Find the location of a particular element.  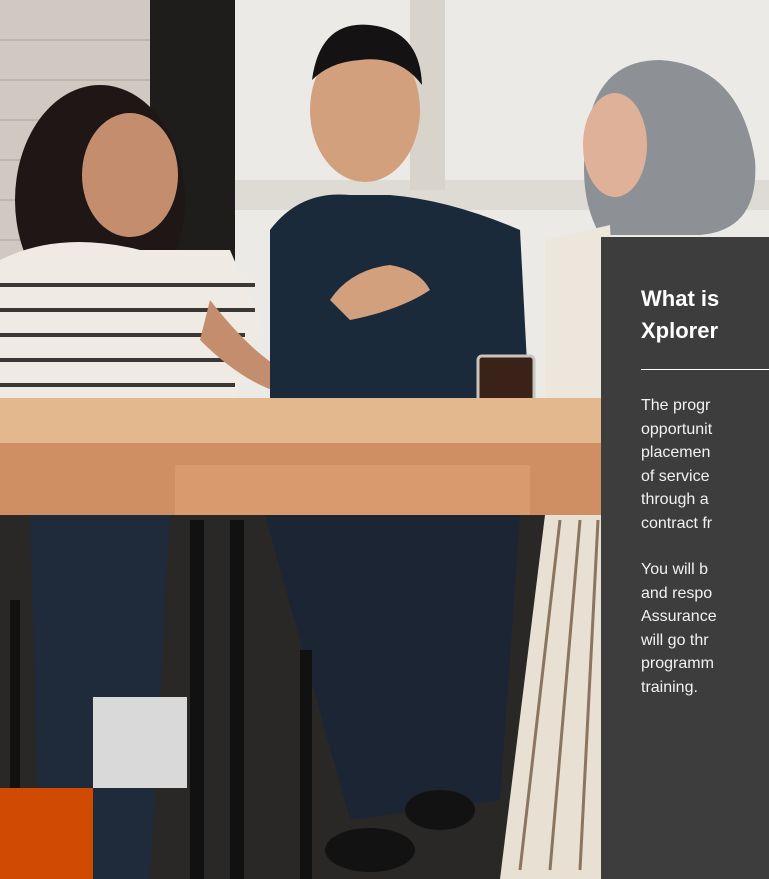

card-title-line: Xplorer is located at coordinates (680, 330).